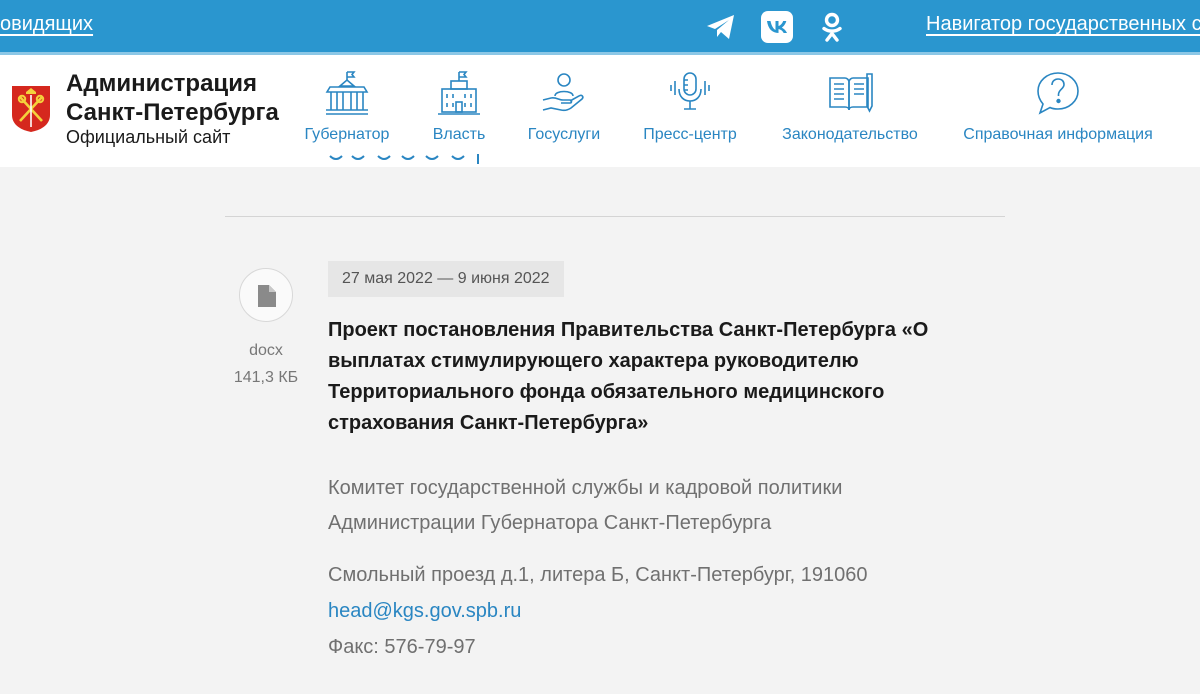 This screenshot has height=694, width=1200. I want to click on vk-icon, so click(777, 27).